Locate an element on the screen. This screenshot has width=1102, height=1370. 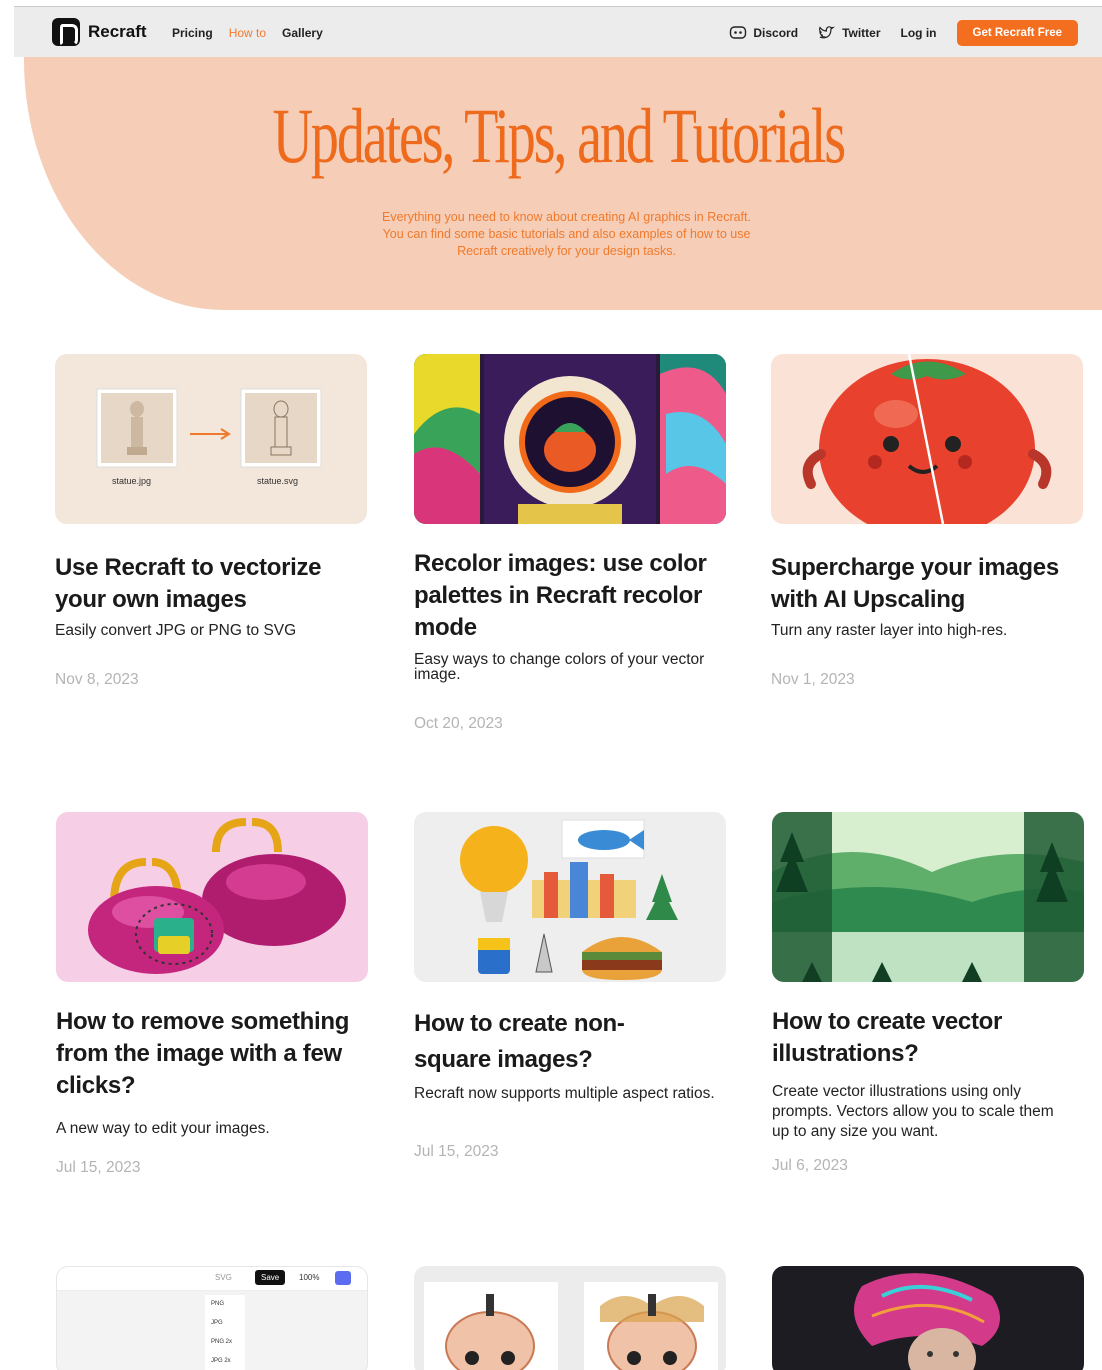
twitter-link: Twitter is located at coordinates (849, 33).